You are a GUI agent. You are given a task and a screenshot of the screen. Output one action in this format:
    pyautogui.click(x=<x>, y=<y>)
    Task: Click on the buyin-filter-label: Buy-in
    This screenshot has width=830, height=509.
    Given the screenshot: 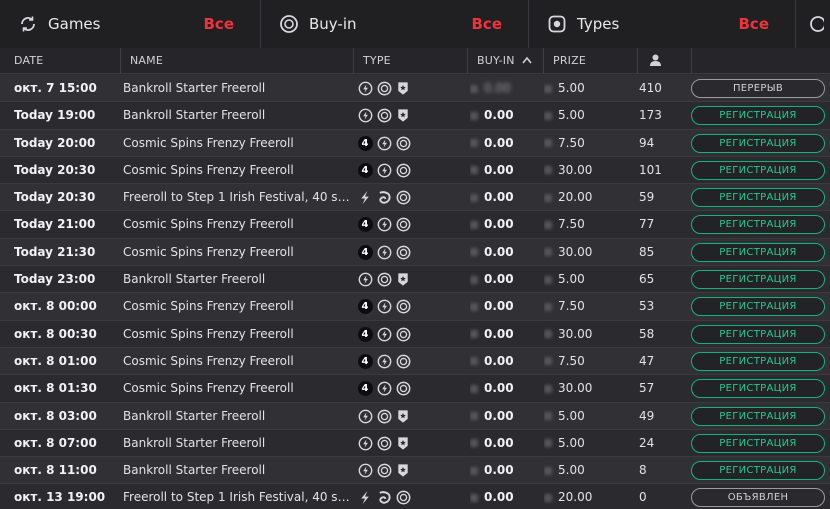 What is the action you would take?
    pyautogui.click(x=333, y=24)
    